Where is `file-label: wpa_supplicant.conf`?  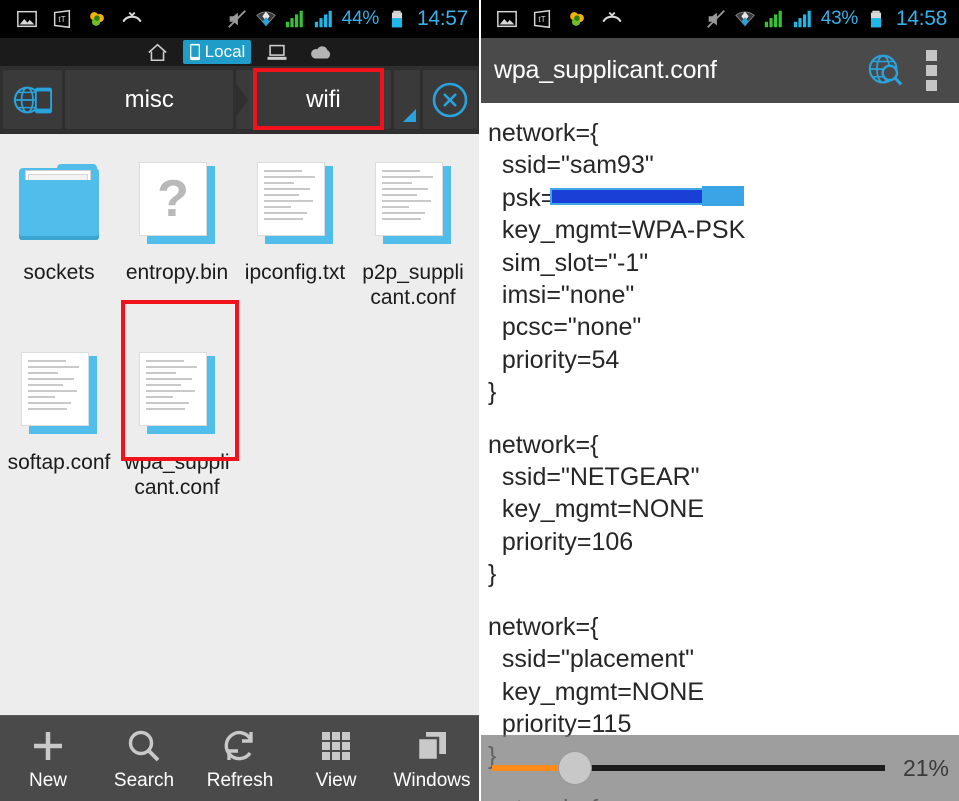
file-label: wpa_supplicant.conf is located at coordinates (177, 475).